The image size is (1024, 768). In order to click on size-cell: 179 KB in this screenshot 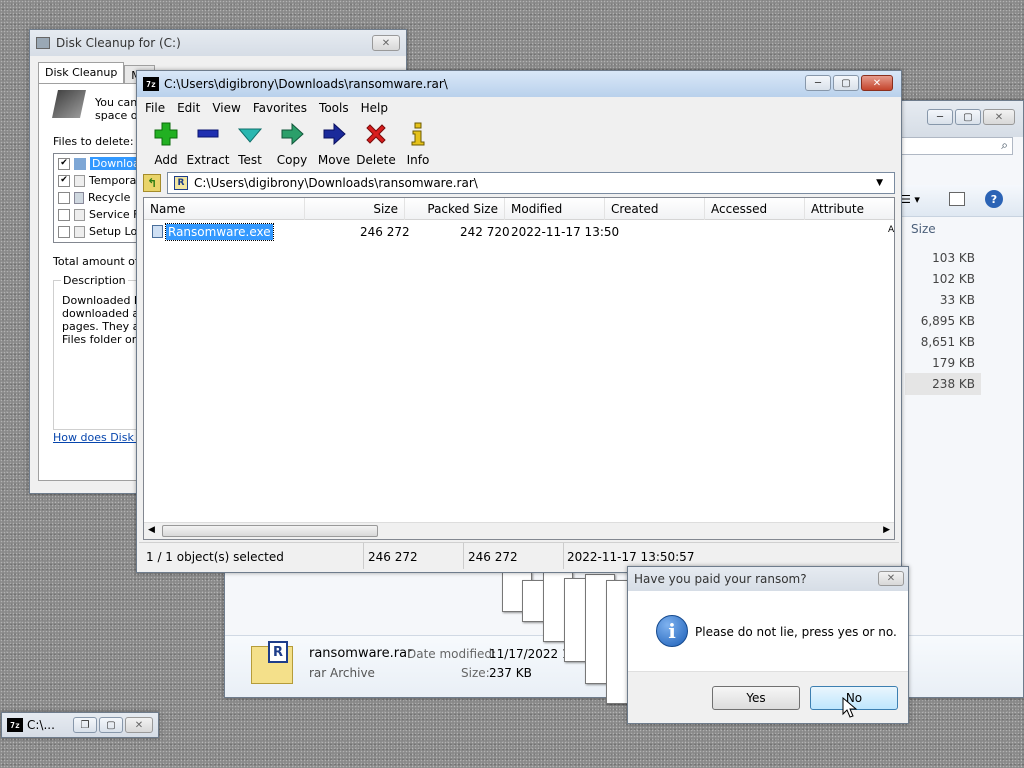, I will do `click(953, 363)`.